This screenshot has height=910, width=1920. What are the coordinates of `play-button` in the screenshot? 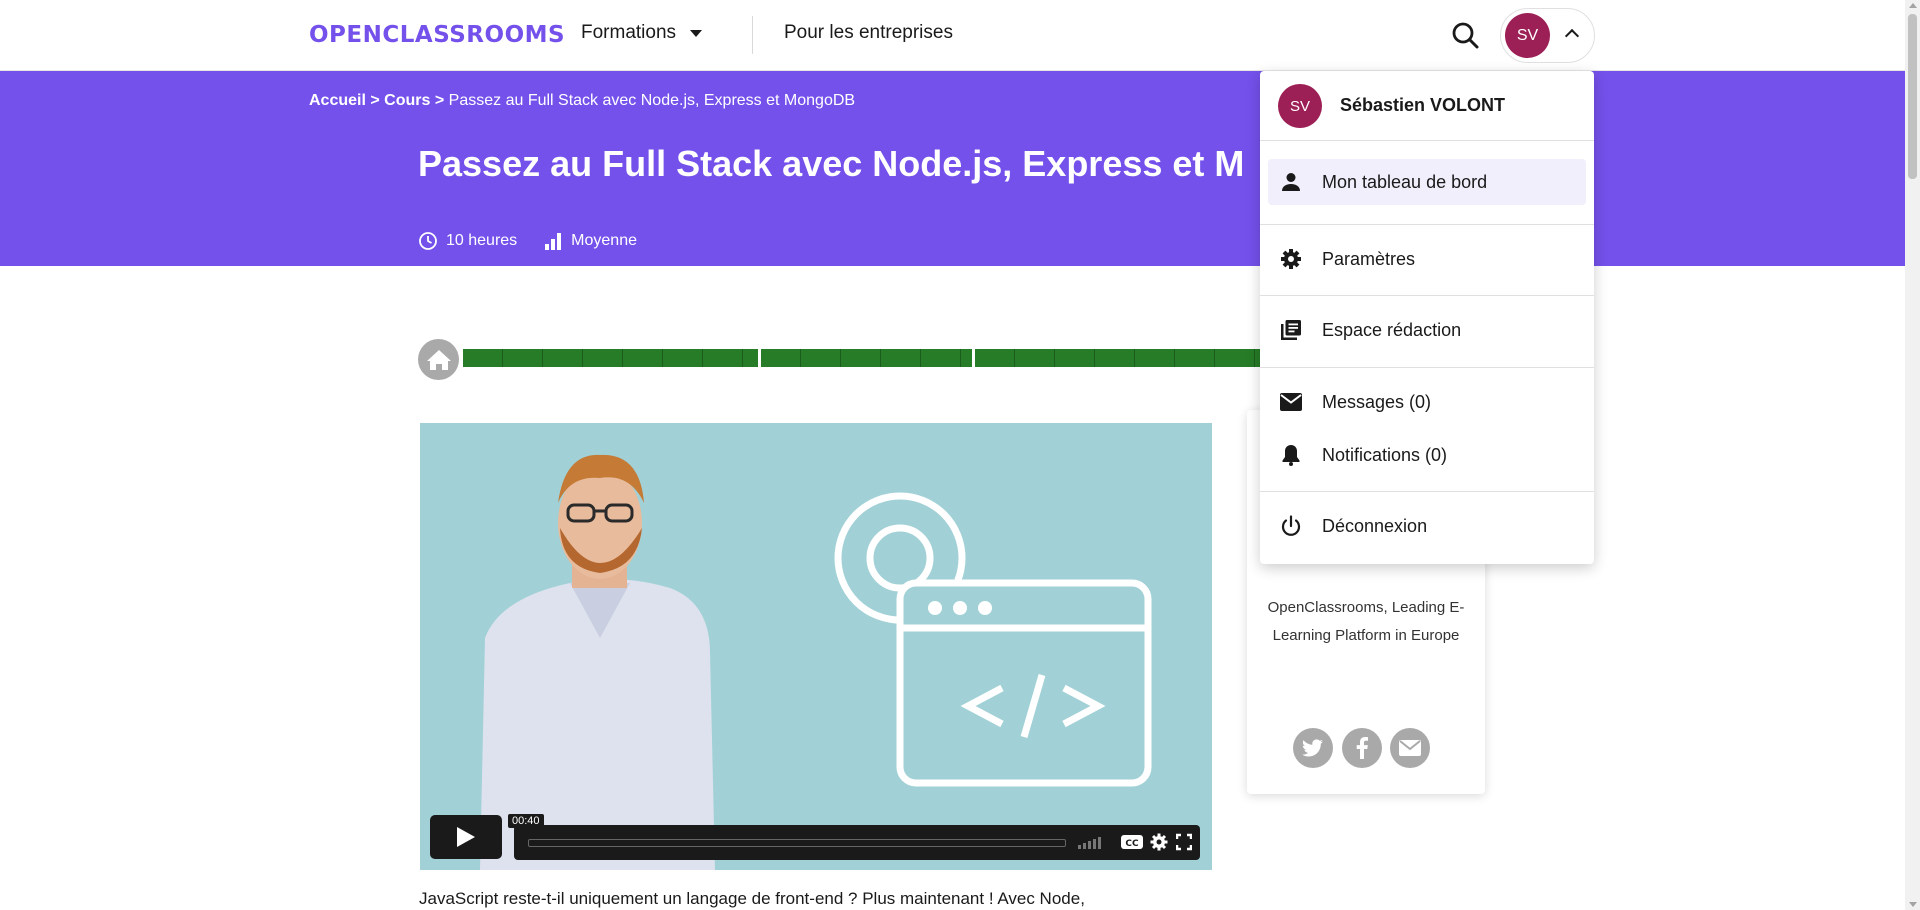 It's located at (466, 837).